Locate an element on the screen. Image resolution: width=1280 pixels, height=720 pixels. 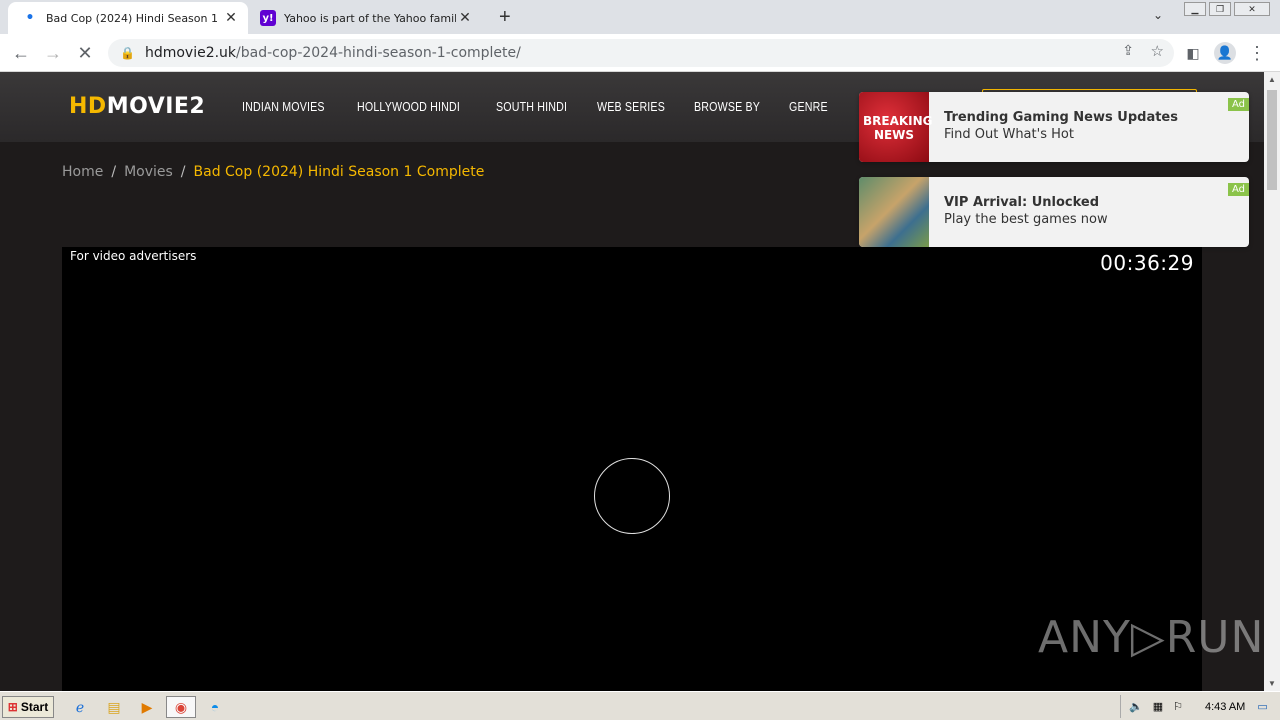
site-logo: HDMOVIE2 is located at coordinates (137, 106).